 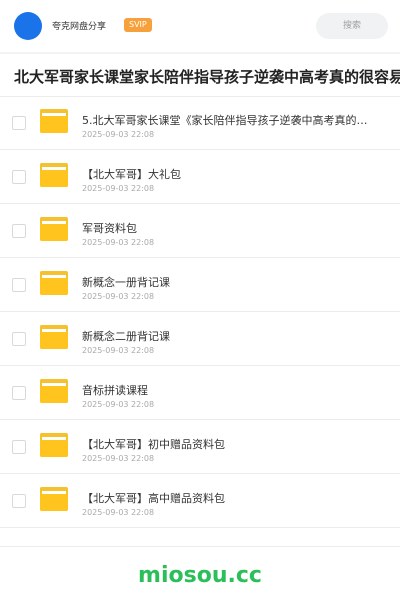 I want to click on file-name: 新概念二册背记课, so click(x=227, y=336).